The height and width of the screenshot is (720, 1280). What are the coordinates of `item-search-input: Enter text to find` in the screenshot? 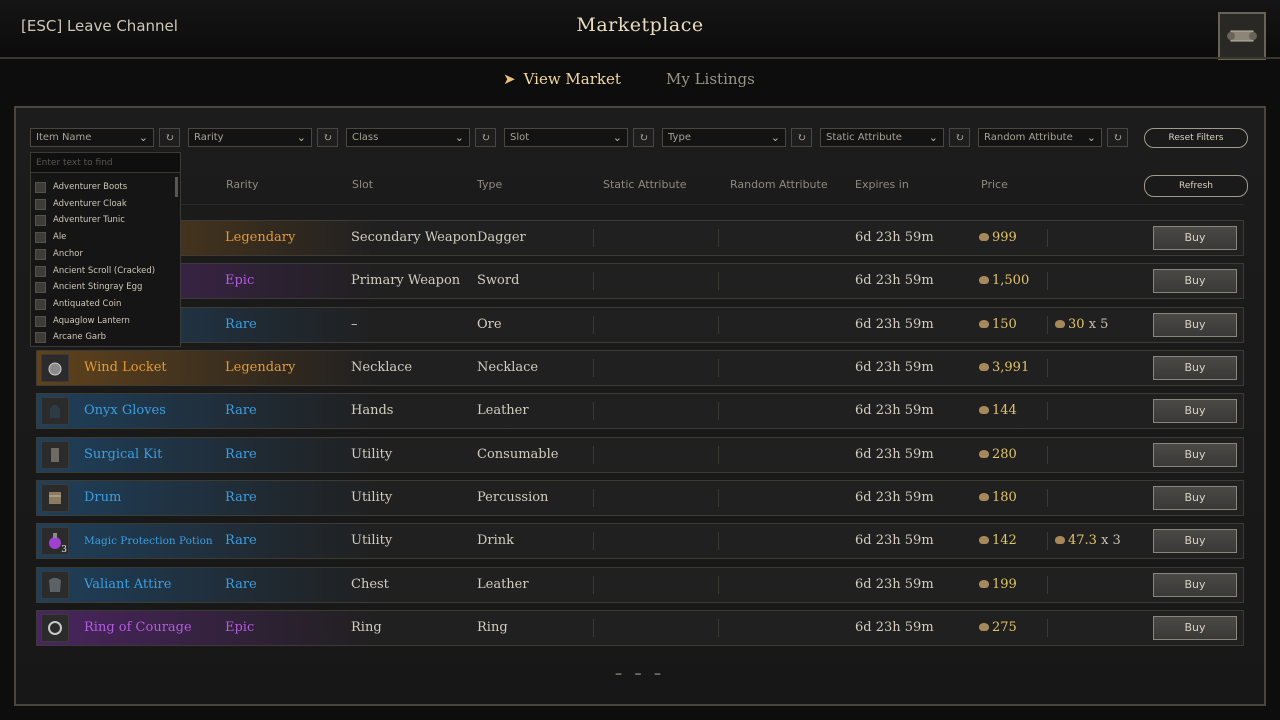 It's located at (105, 163).